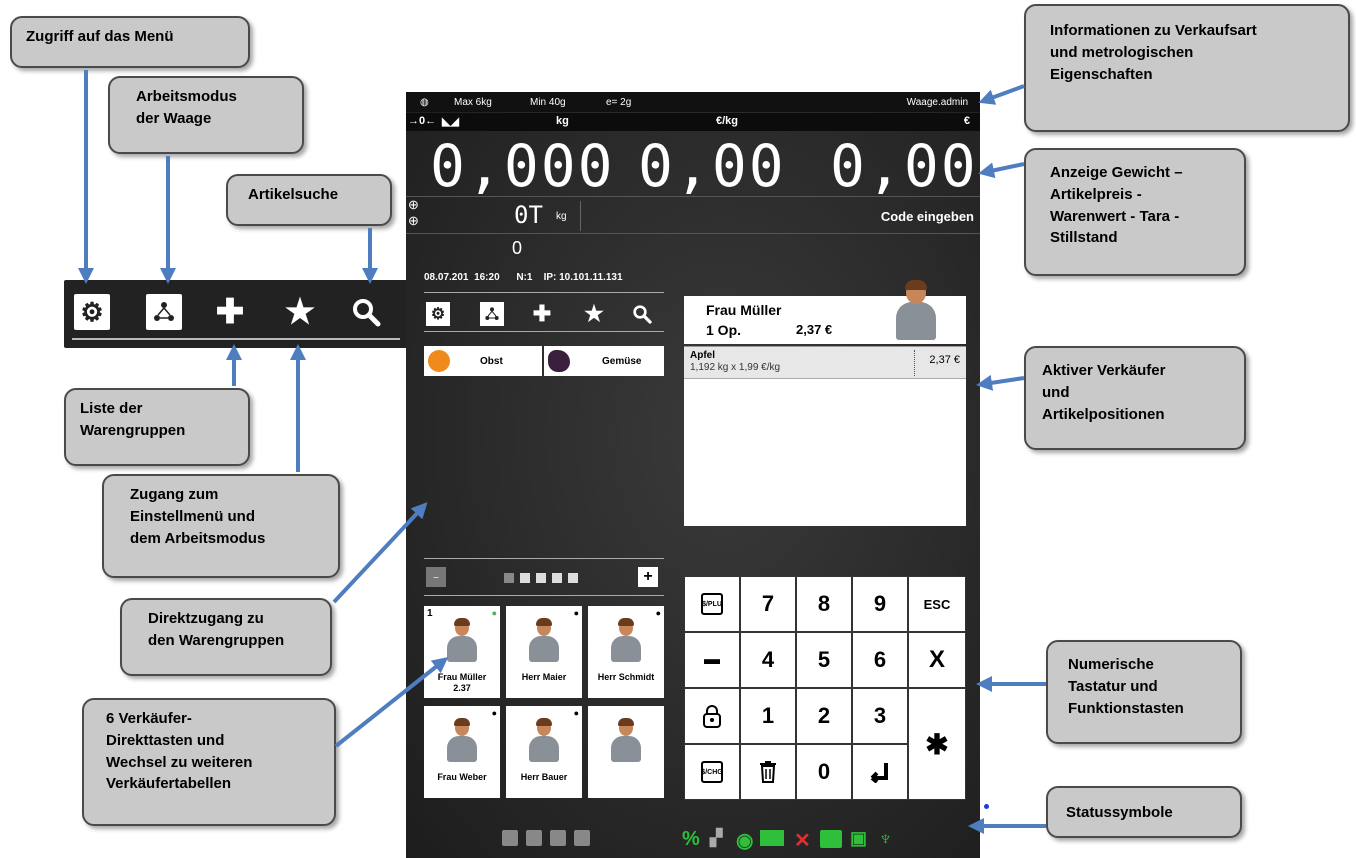 The width and height of the screenshot is (1356, 858). What do you see at coordinates (487, 277) in the screenshot?
I see `time: 16:20` at bounding box center [487, 277].